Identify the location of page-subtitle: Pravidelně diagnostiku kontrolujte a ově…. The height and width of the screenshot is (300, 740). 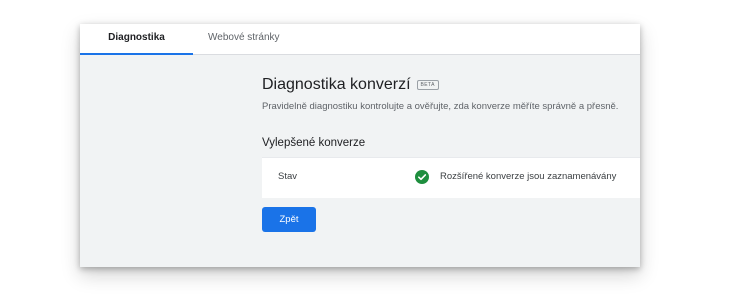
(440, 106).